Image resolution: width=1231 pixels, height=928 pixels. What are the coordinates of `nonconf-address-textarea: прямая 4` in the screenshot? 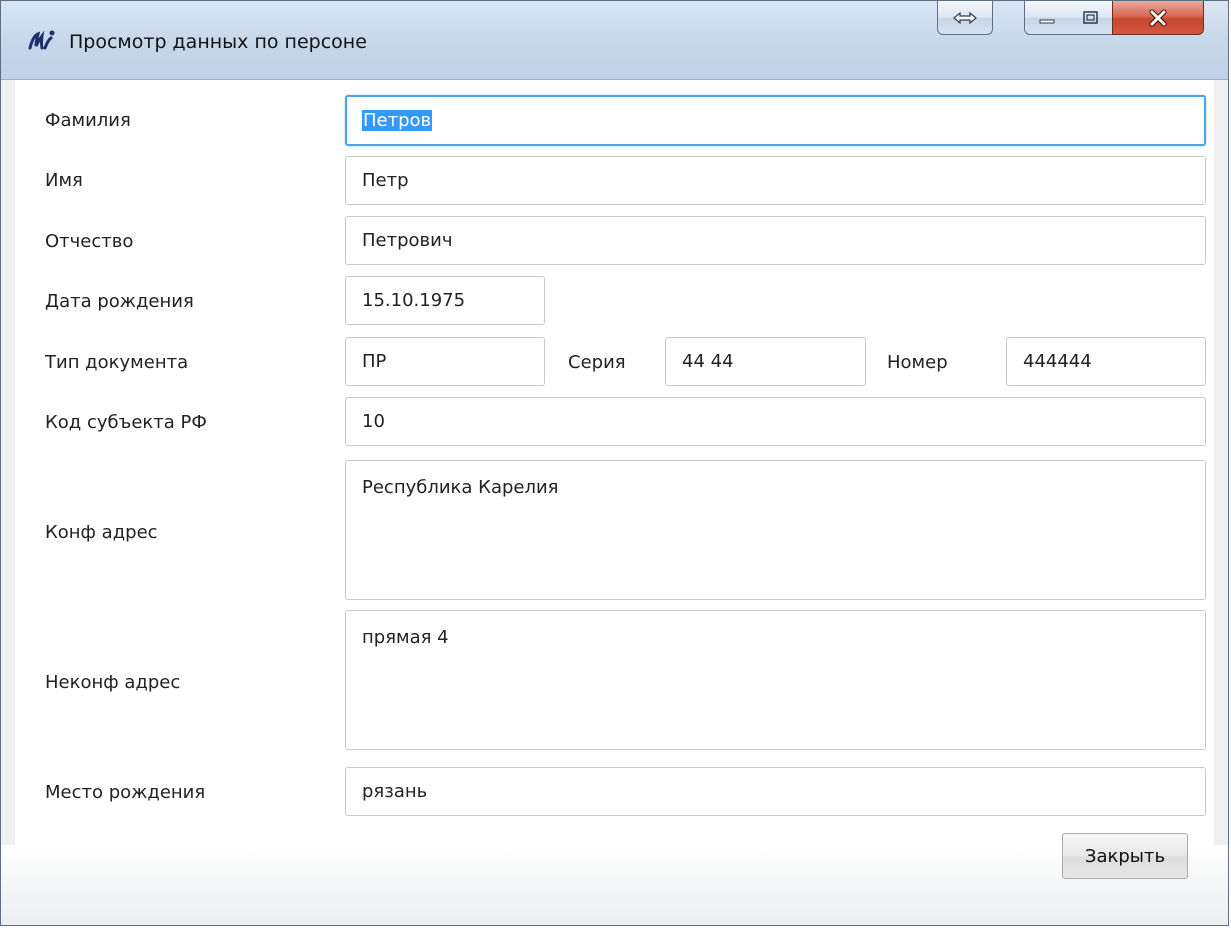 It's located at (775, 680).